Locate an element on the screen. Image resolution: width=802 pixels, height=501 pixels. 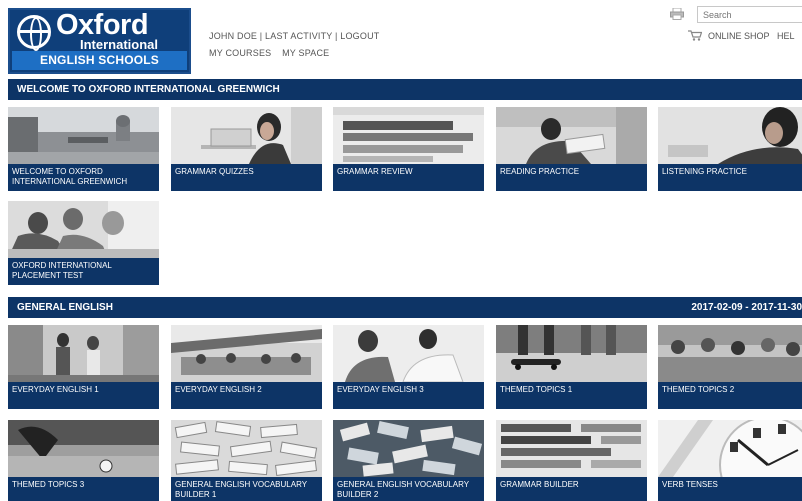
course-tile: THEMED TOPICS 1 is located at coordinates (571, 367).